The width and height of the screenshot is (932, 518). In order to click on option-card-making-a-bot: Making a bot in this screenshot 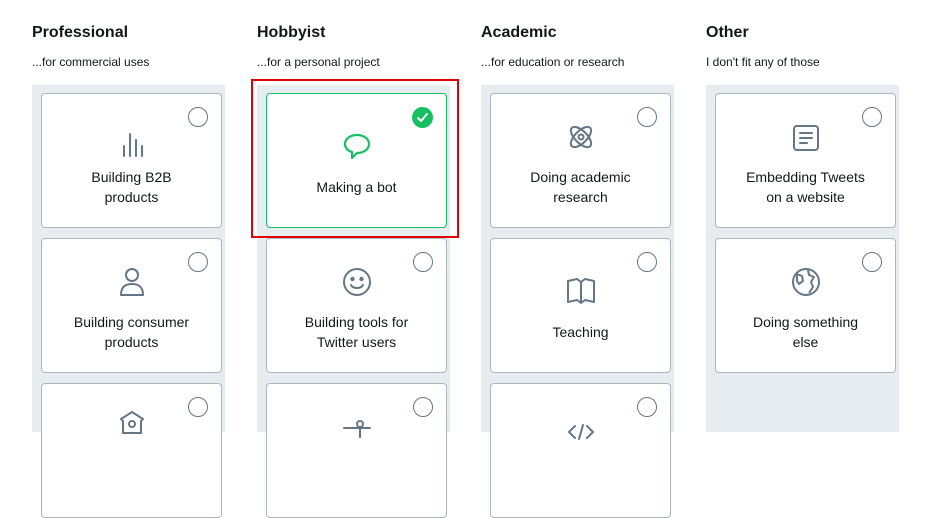, I will do `click(356, 160)`.